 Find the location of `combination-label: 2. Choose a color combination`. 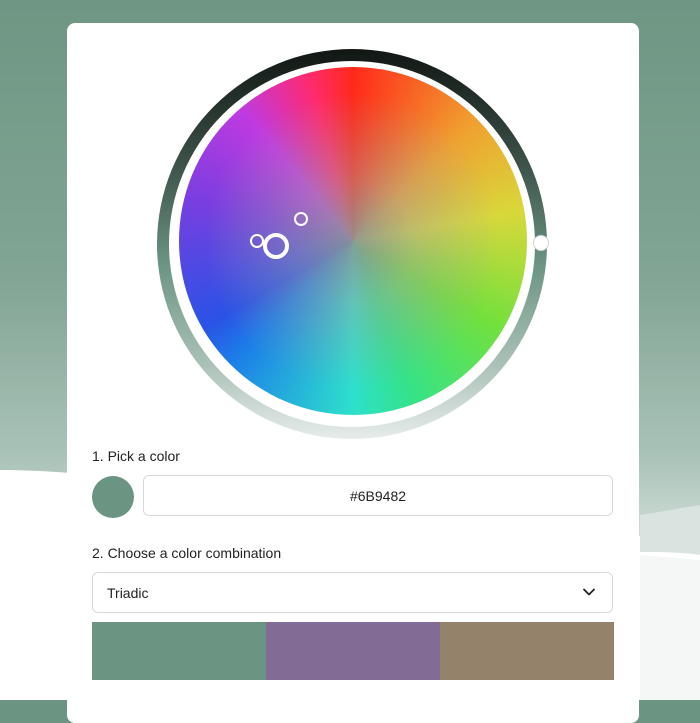

combination-label: 2. Choose a color combination is located at coordinates (187, 553).